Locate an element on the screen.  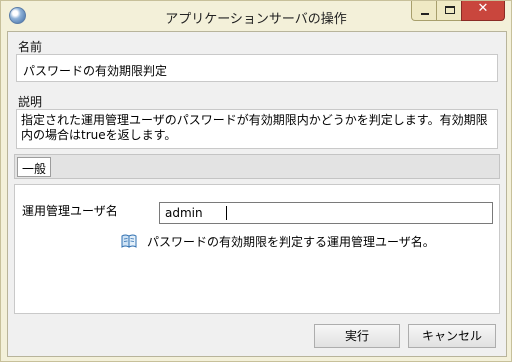
minimize-button is located at coordinates (424, 11).